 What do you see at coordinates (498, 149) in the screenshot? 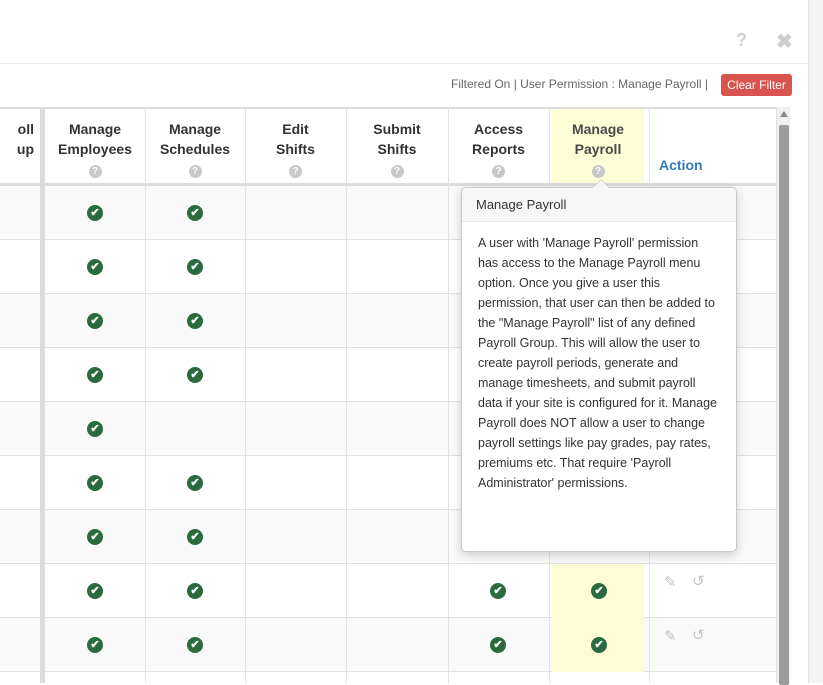
I see `col-header-line2: Reports` at bounding box center [498, 149].